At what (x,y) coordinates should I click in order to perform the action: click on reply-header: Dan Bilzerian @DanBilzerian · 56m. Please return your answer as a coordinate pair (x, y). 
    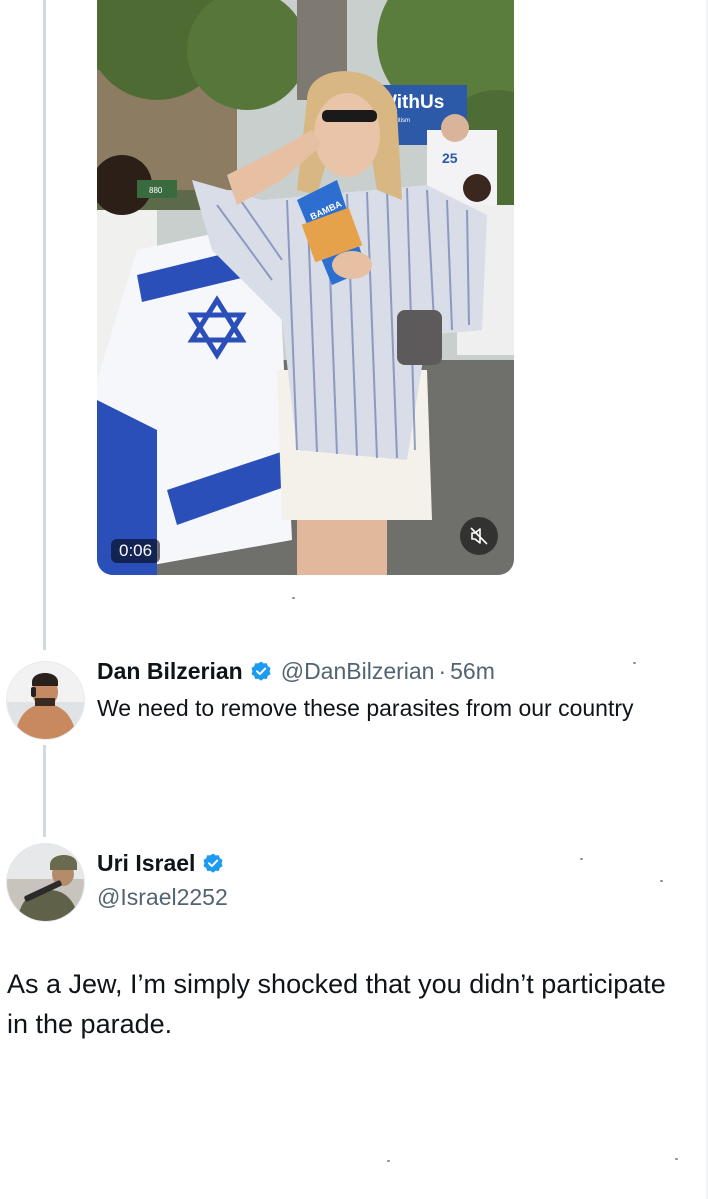
    Looking at the image, I should click on (296, 671).